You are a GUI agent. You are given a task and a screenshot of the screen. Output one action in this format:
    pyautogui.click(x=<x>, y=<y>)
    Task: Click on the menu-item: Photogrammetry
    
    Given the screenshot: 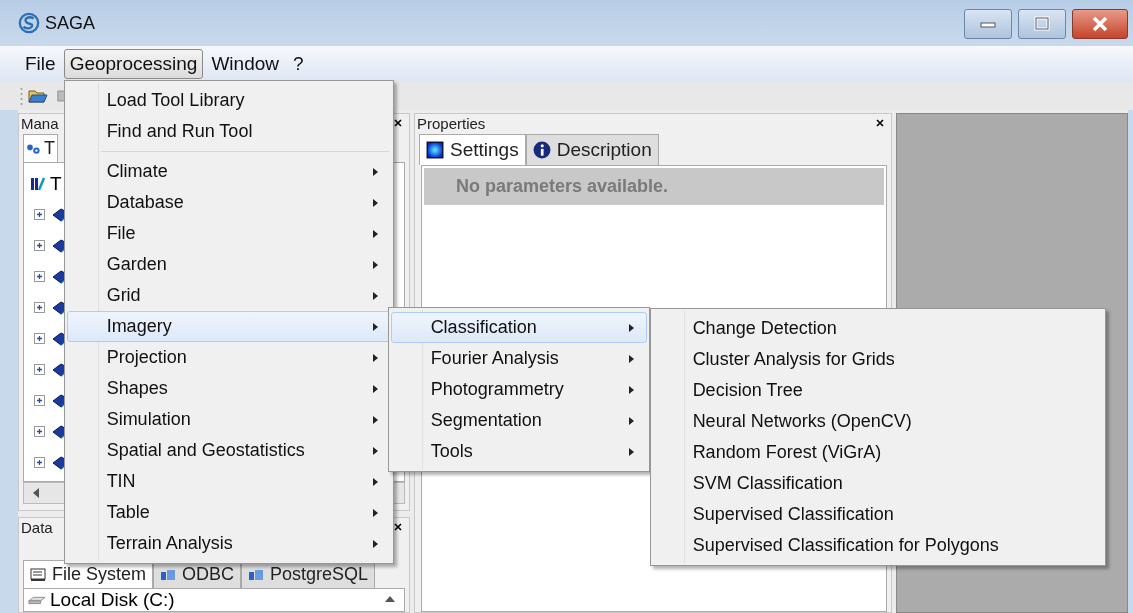 What is the action you would take?
    pyautogui.click(x=518, y=389)
    